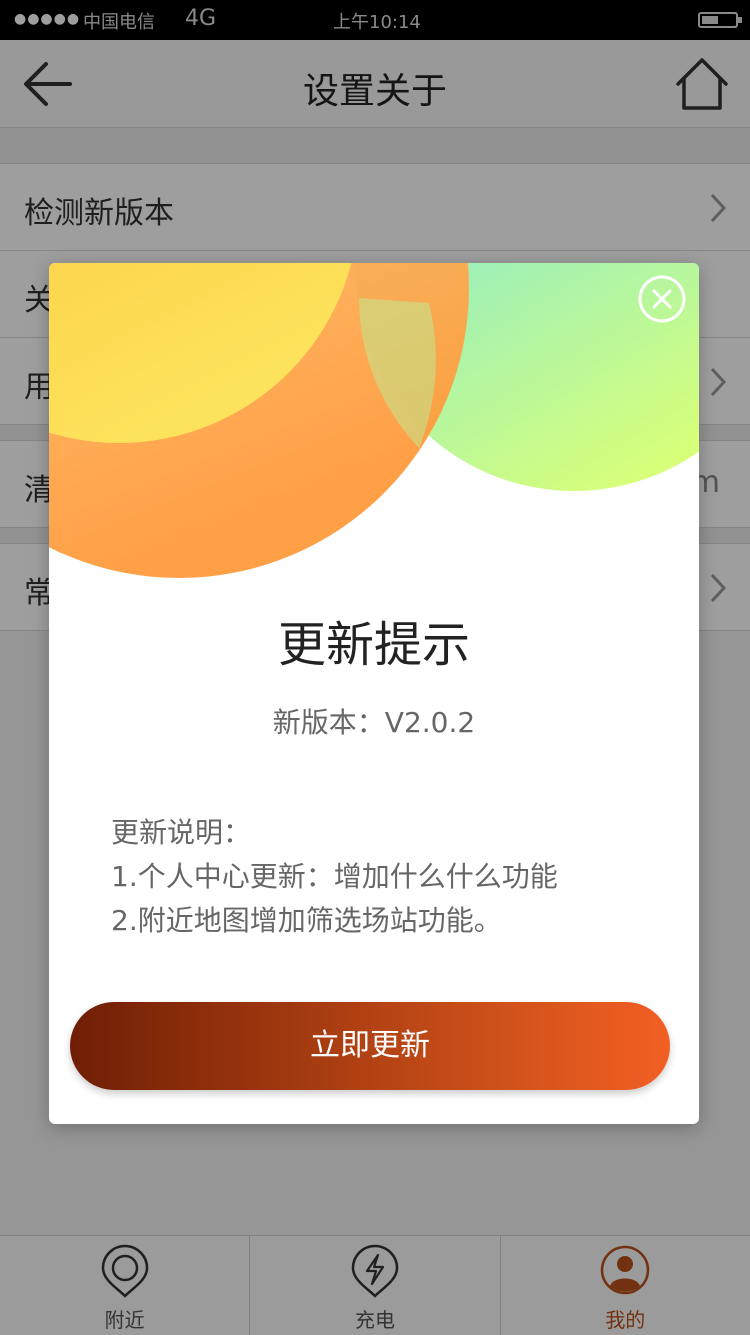 This screenshot has width=750, height=1335. I want to click on note-item: 1.个人中心更新：增加什么什么功能, so click(334, 876).